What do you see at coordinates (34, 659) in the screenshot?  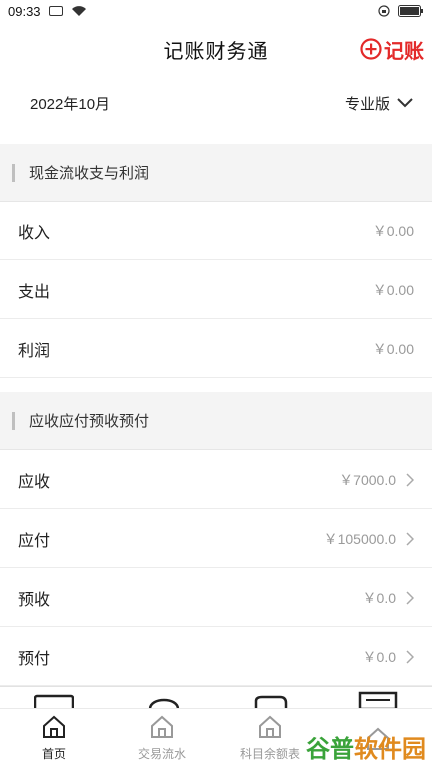 I see `row-label: 预付` at bounding box center [34, 659].